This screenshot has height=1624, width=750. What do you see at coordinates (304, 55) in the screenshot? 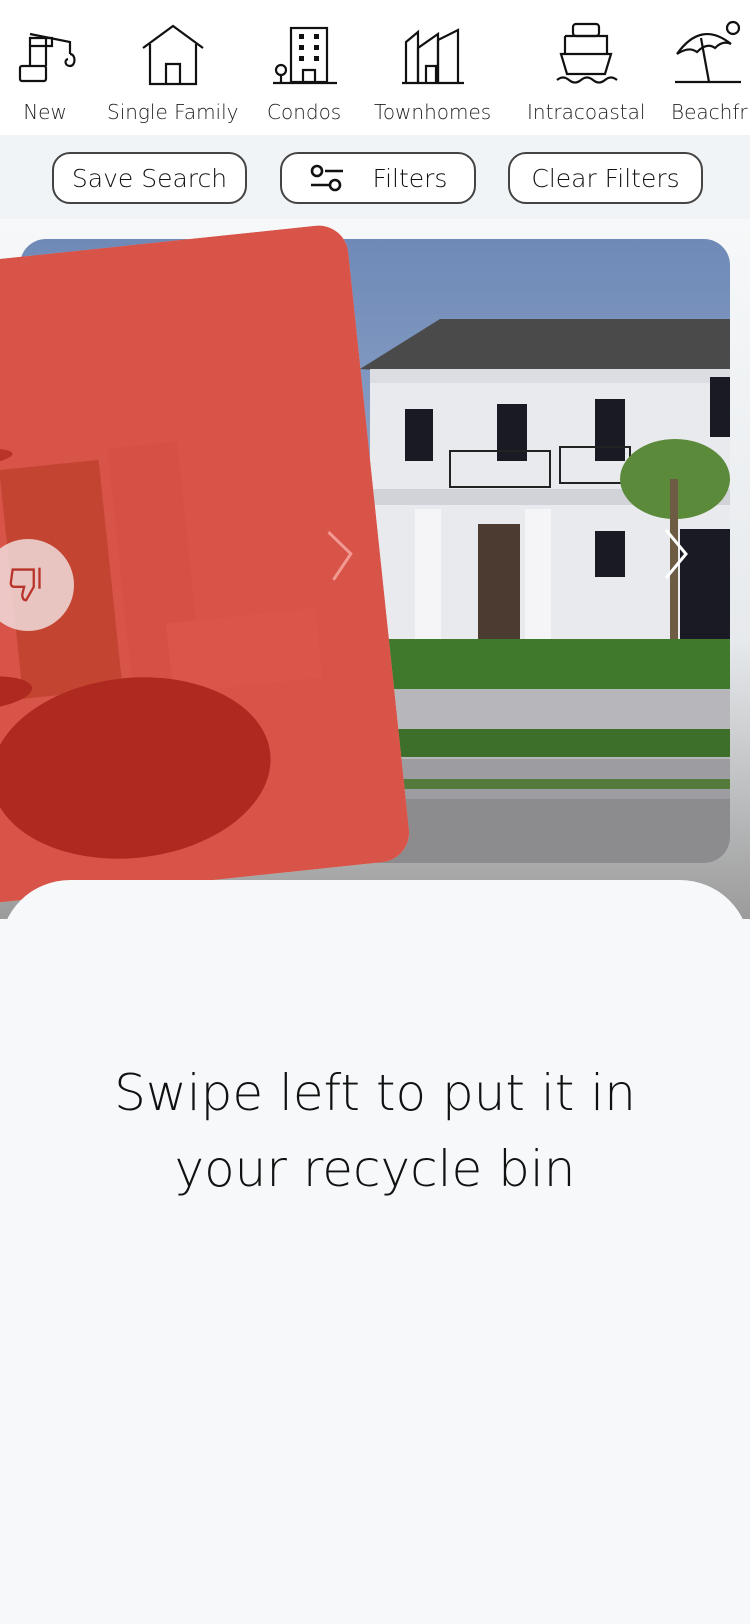
I see `building-icon` at bounding box center [304, 55].